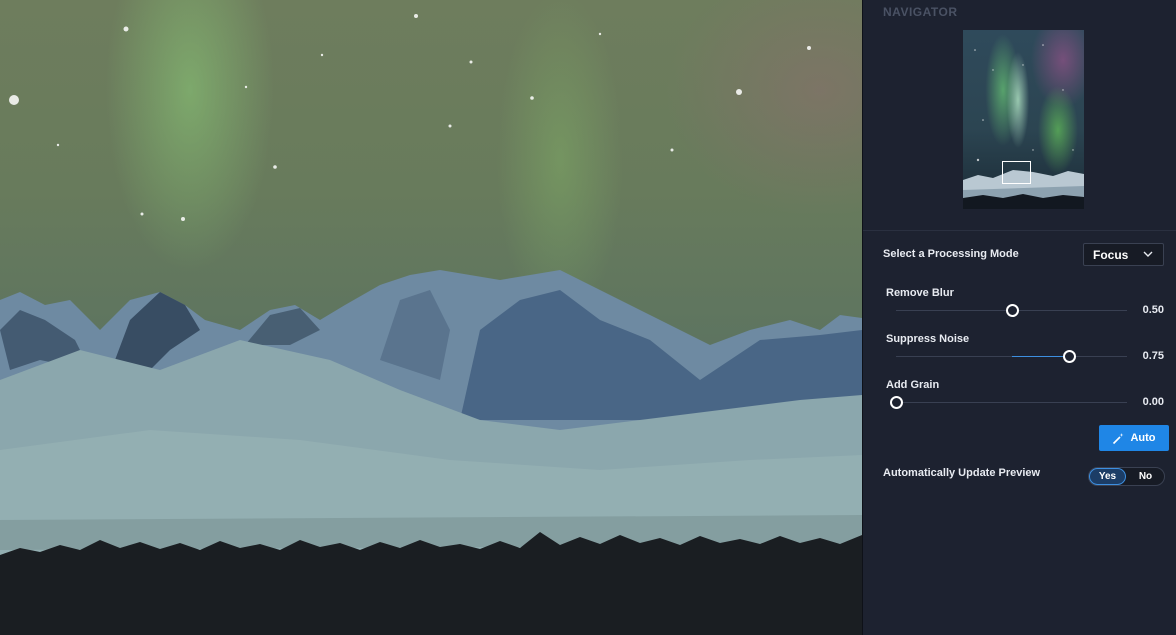  What do you see at coordinates (1118, 438) in the screenshot?
I see `magic-wand-icon` at bounding box center [1118, 438].